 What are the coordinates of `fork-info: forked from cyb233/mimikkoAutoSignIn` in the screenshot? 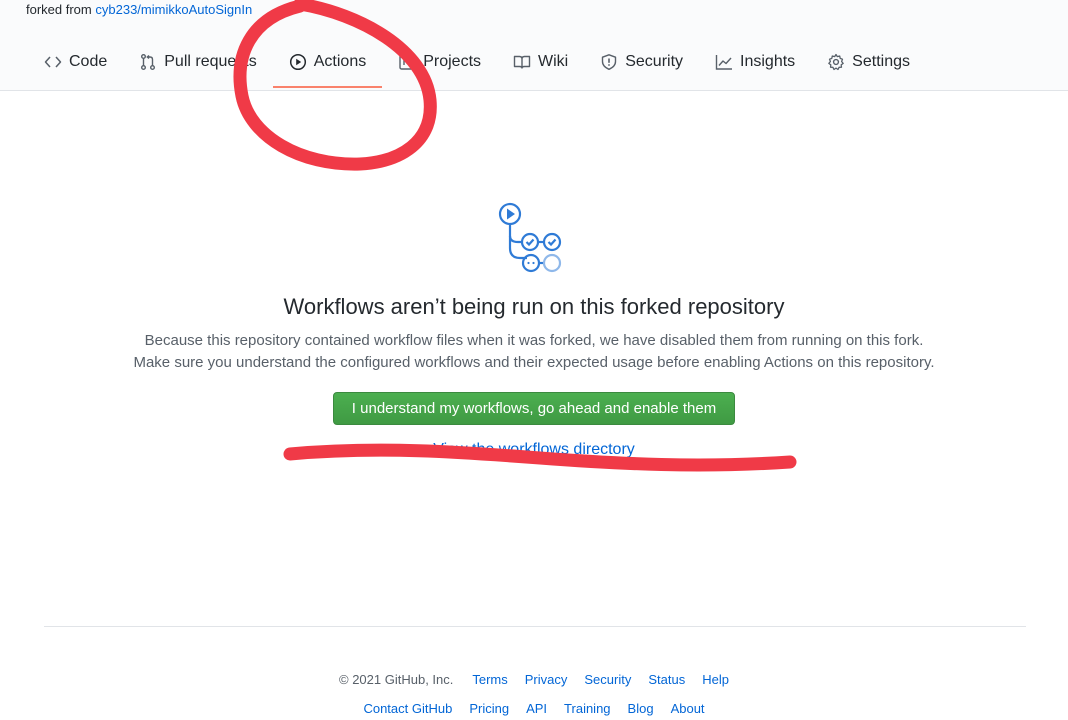 It's located at (139, 9).